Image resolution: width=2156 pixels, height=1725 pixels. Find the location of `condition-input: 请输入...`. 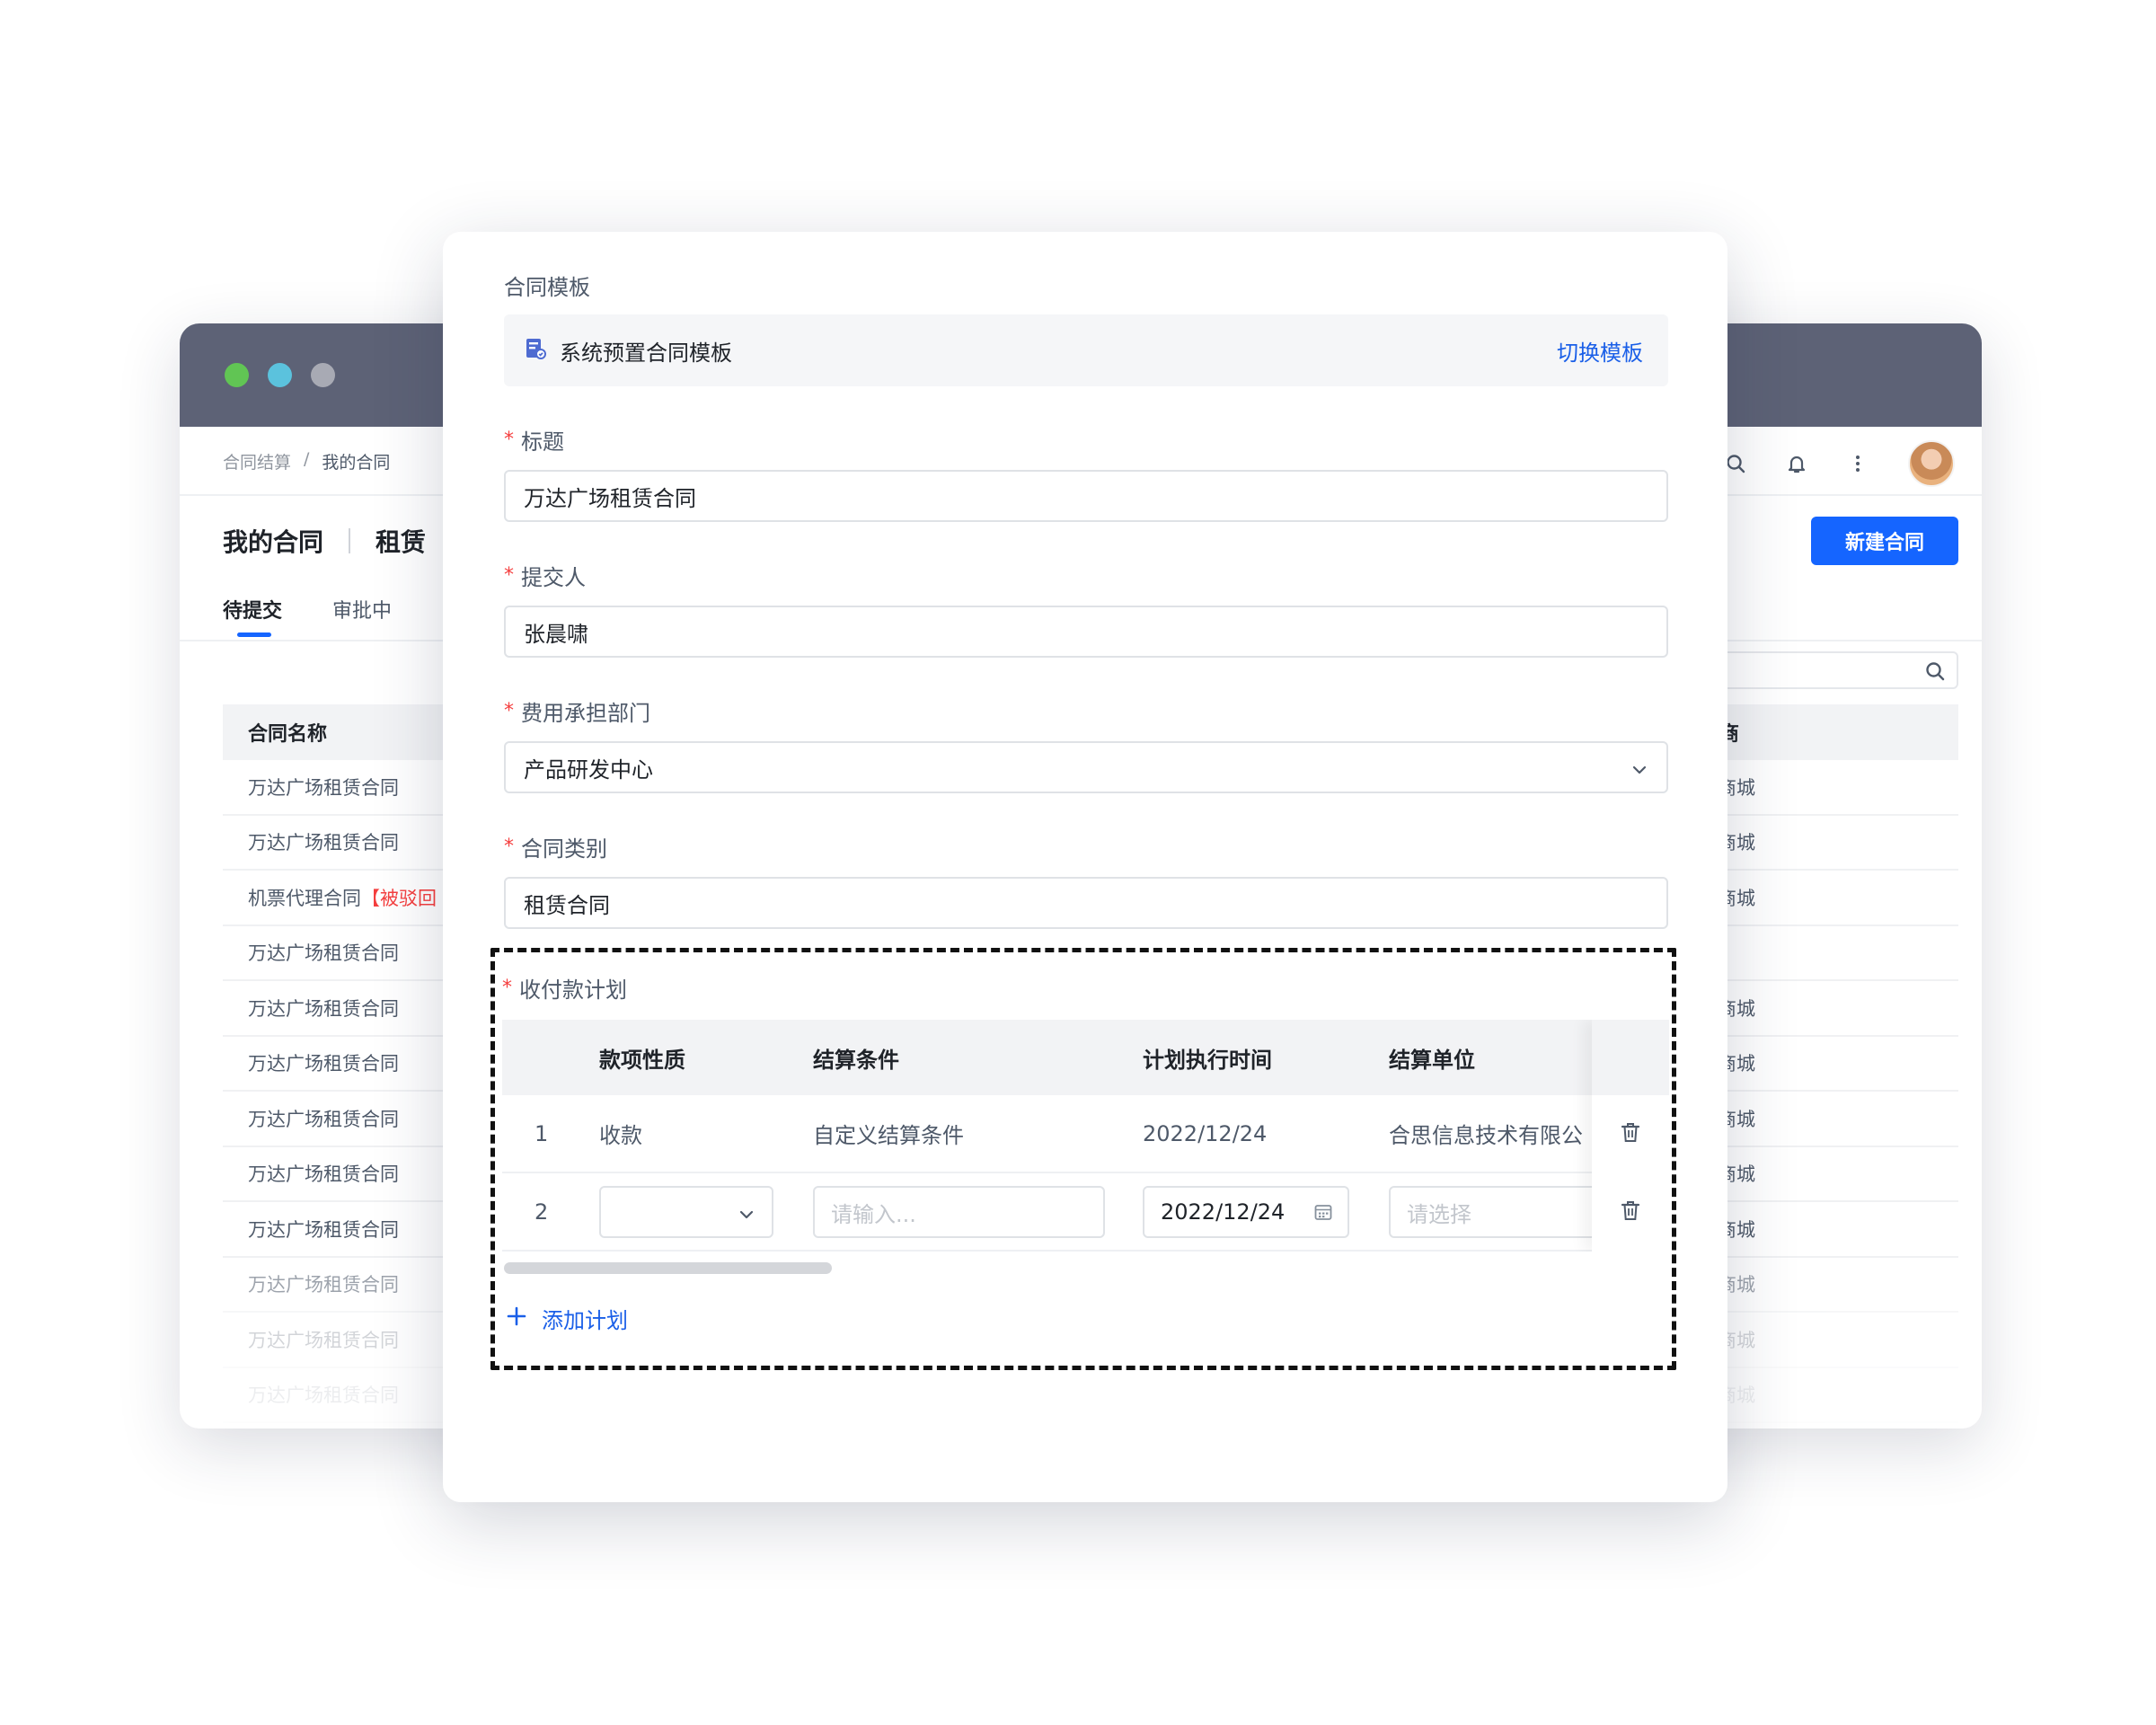

condition-input: 请输入... is located at coordinates (959, 1212).